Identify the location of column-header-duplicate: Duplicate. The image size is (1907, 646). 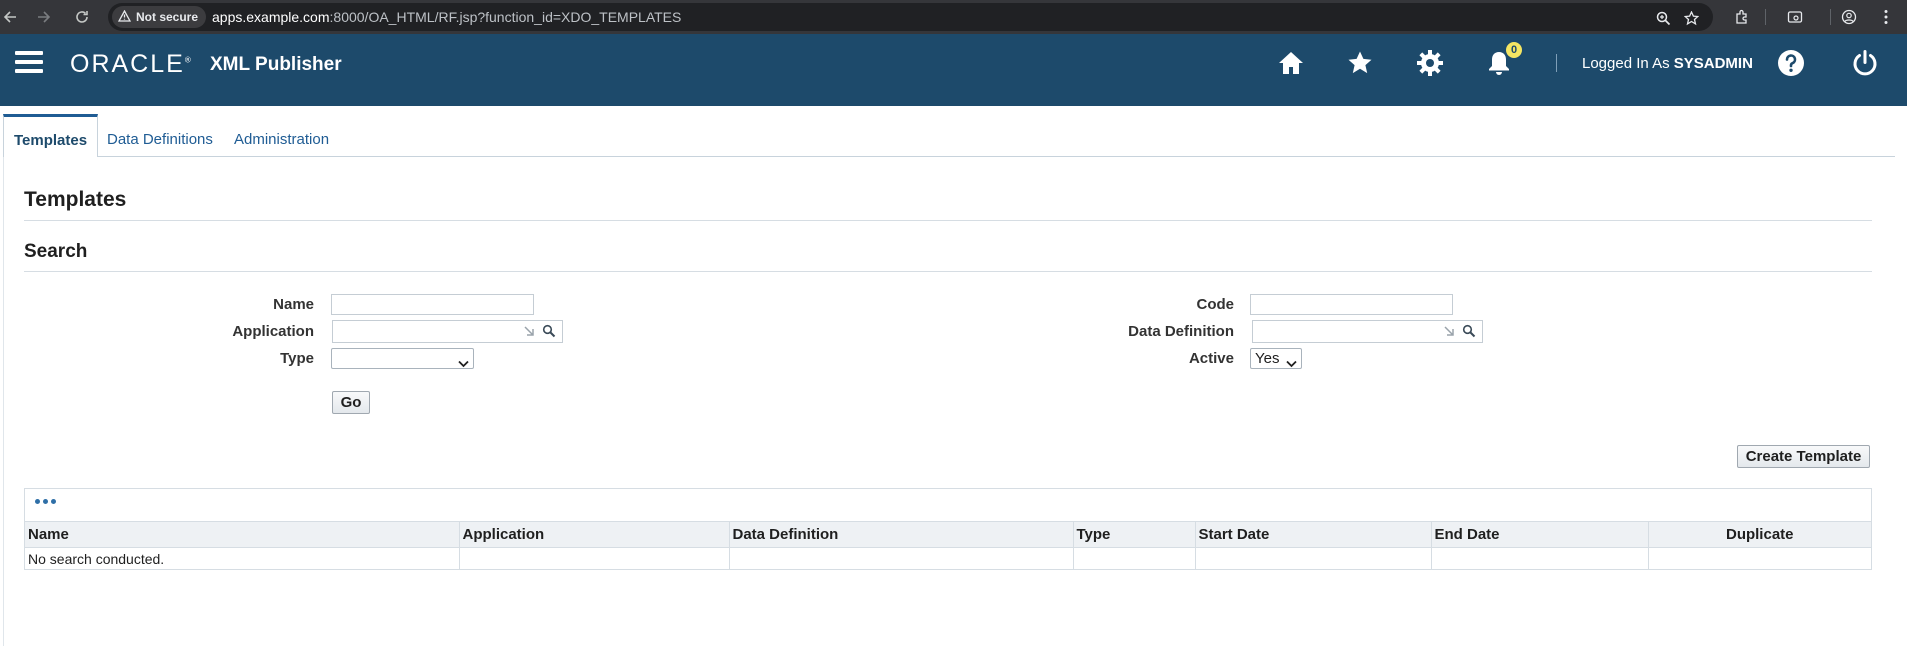
(1759, 534).